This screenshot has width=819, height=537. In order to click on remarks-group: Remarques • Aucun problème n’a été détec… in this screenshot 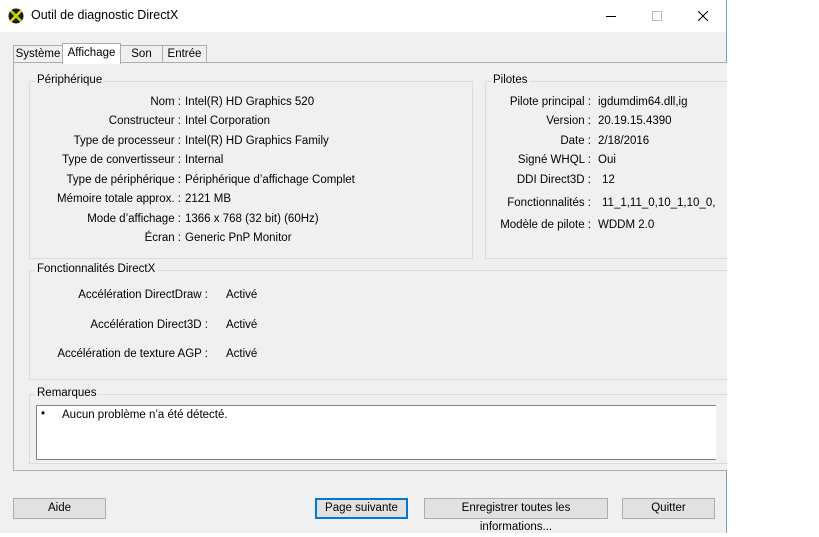, I will do `click(378, 425)`.